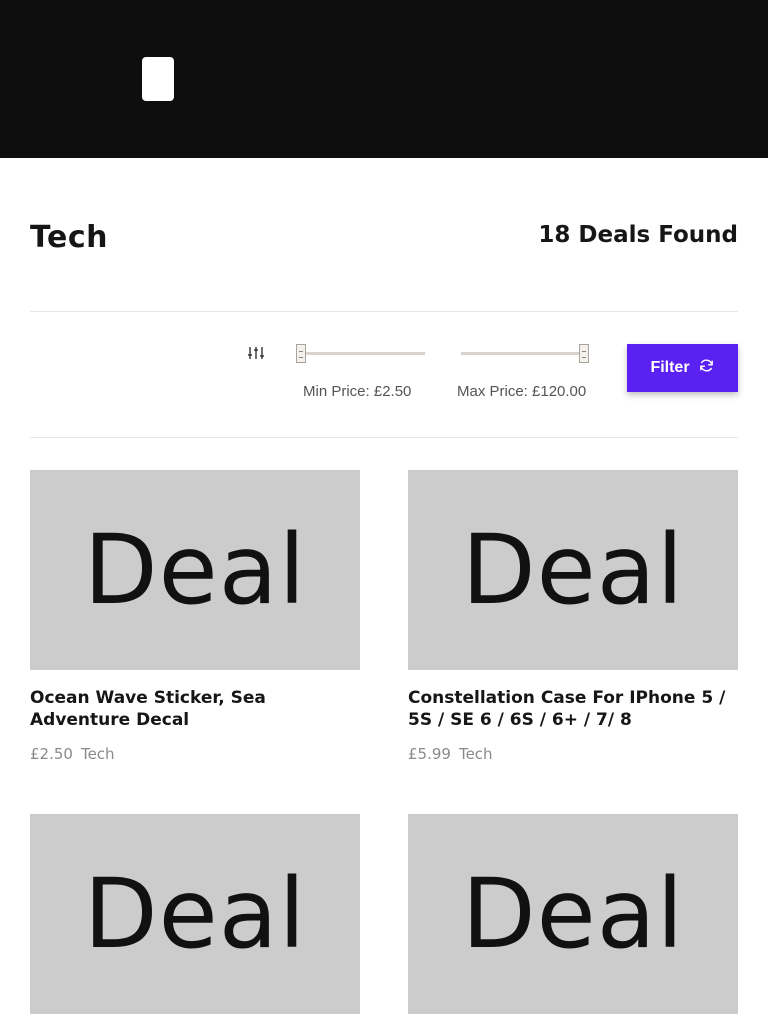  What do you see at coordinates (158, 79) in the screenshot?
I see `app-logo-icon` at bounding box center [158, 79].